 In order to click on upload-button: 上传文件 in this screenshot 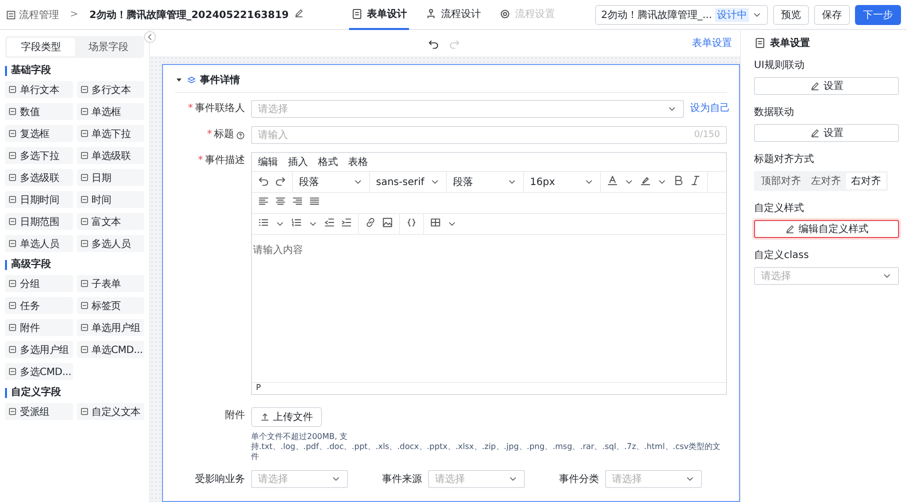, I will do `click(286, 417)`.